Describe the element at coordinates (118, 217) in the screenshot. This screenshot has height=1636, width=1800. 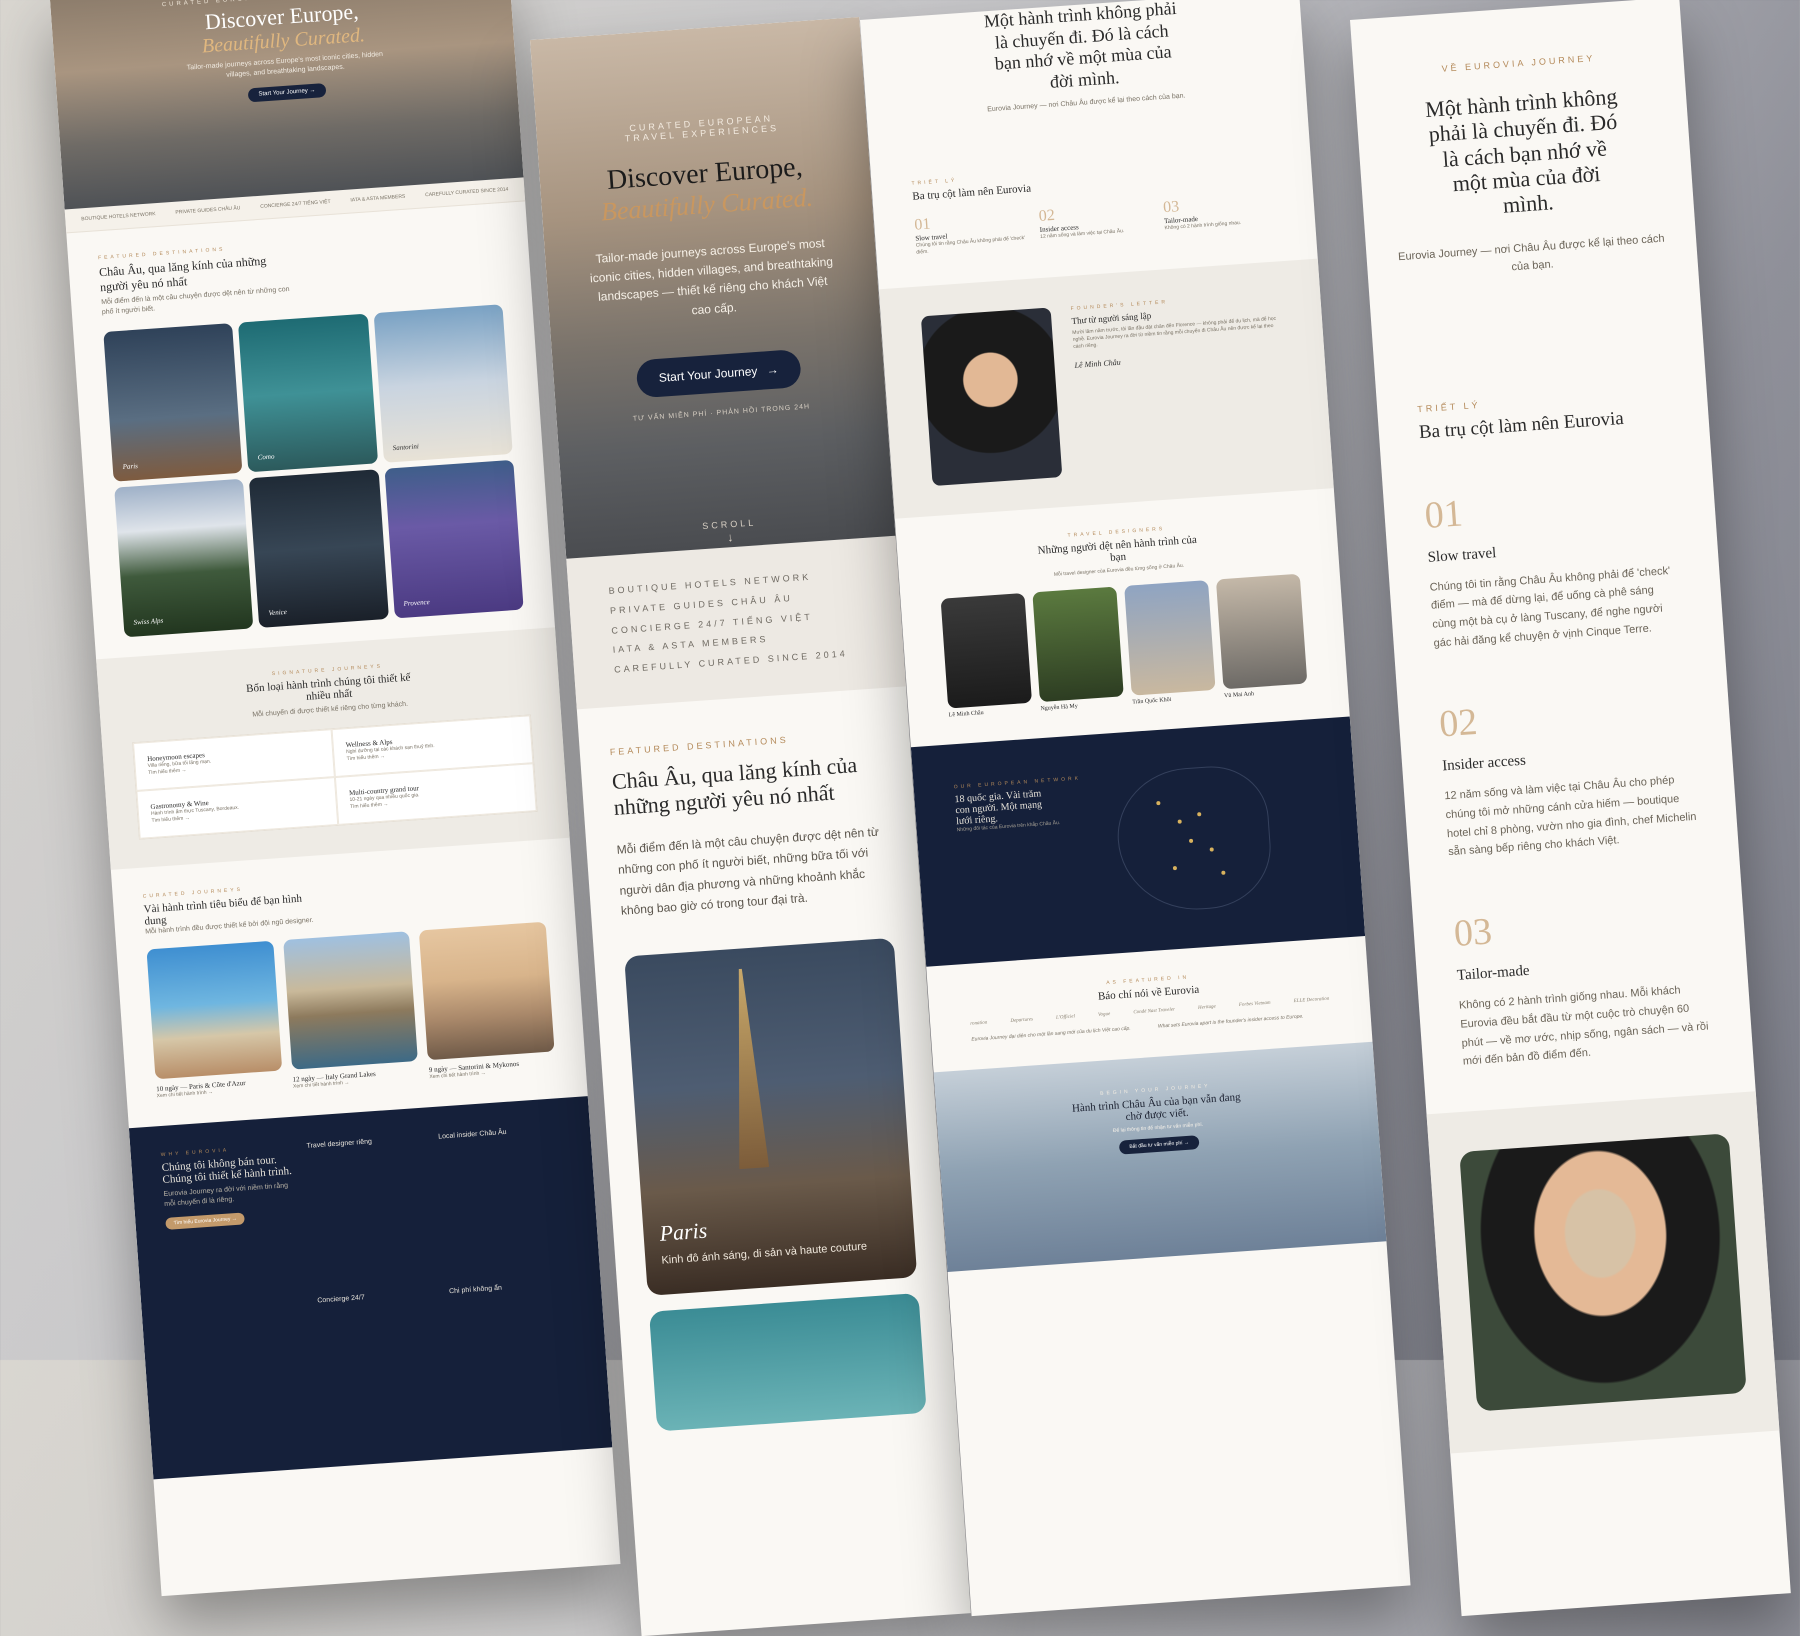
I see `trust-item: BOUTIQUE HOTELS NETWORK` at that location.